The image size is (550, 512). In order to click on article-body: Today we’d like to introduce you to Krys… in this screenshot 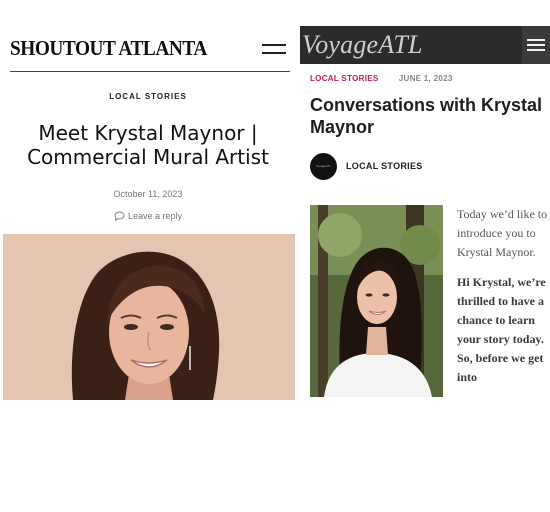, I will do `click(503, 296)`.